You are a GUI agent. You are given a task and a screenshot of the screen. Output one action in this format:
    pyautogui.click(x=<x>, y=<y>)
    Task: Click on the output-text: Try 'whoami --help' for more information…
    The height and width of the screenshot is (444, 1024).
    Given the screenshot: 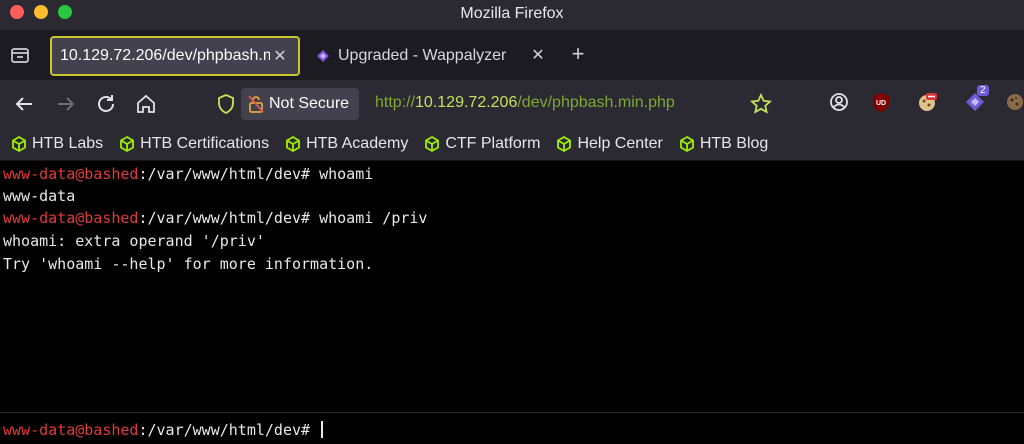 What is the action you would take?
    pyautogui.click(x=188, y=264)
    